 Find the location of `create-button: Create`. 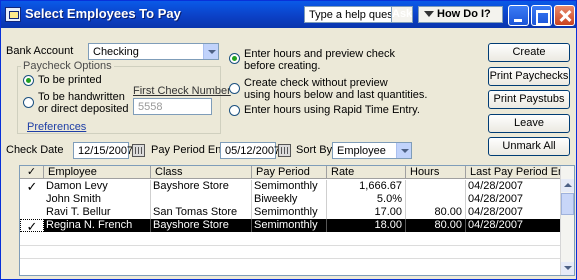

create-button: Create is located at coordinates (529, 52).